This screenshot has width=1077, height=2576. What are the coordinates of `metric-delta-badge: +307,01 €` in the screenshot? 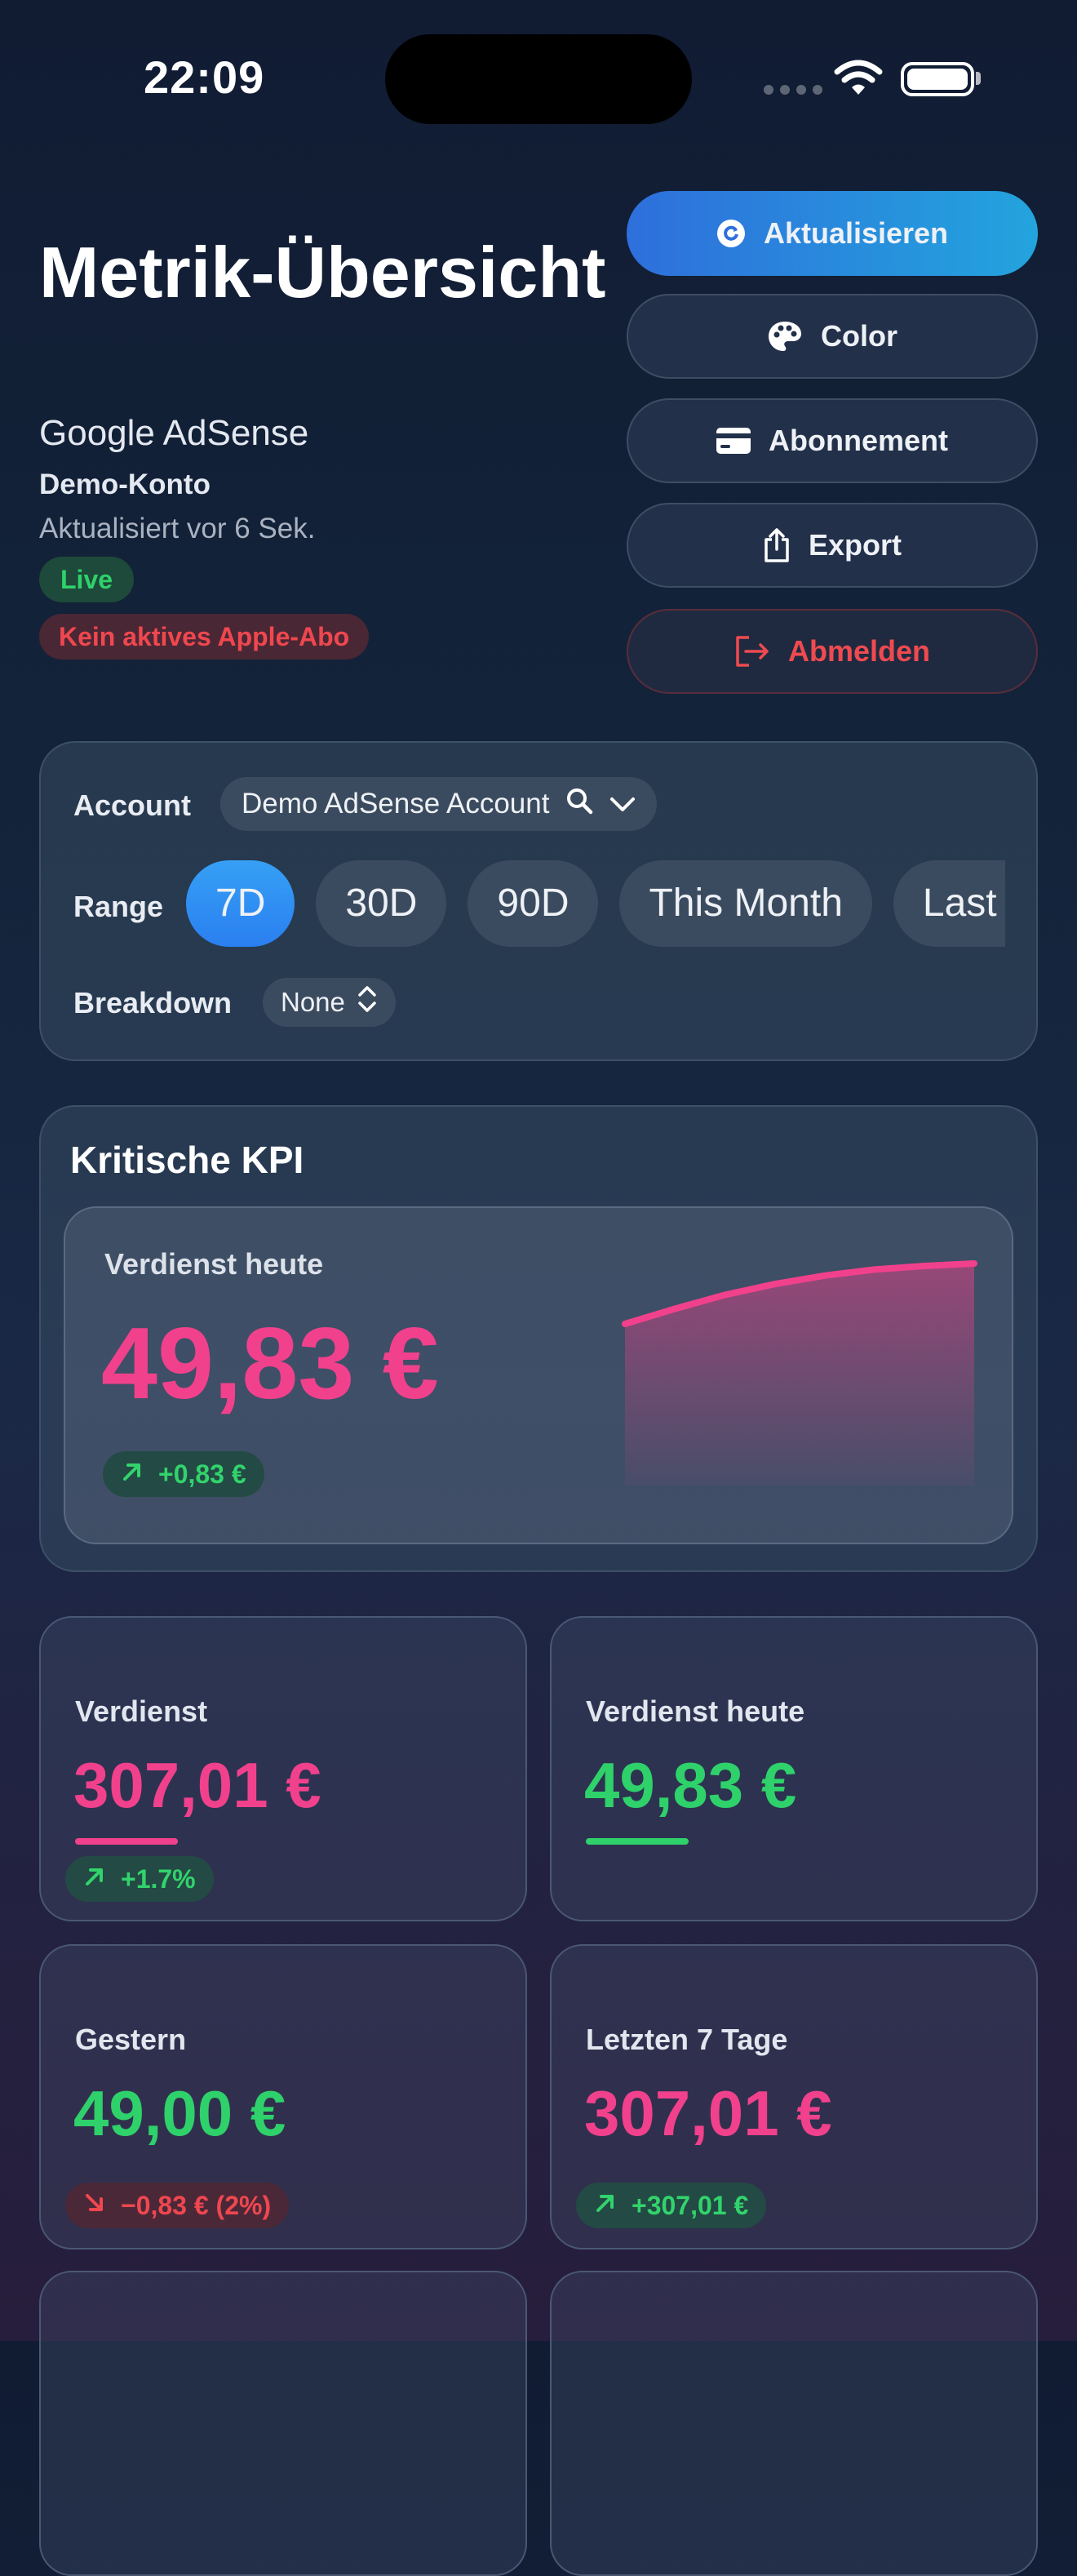 It's located at (671, 2205).